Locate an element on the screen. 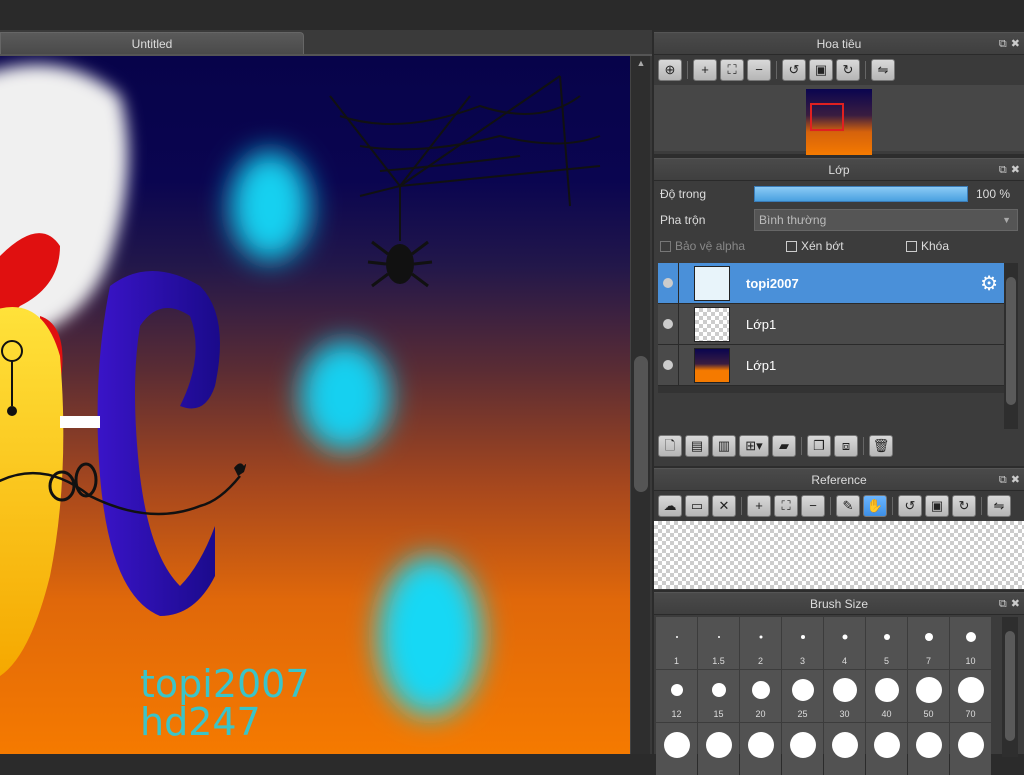 The height and width of the screenshot is (775, 1024). lock-checkbox: Khóa is located at coordinates (927, 246).